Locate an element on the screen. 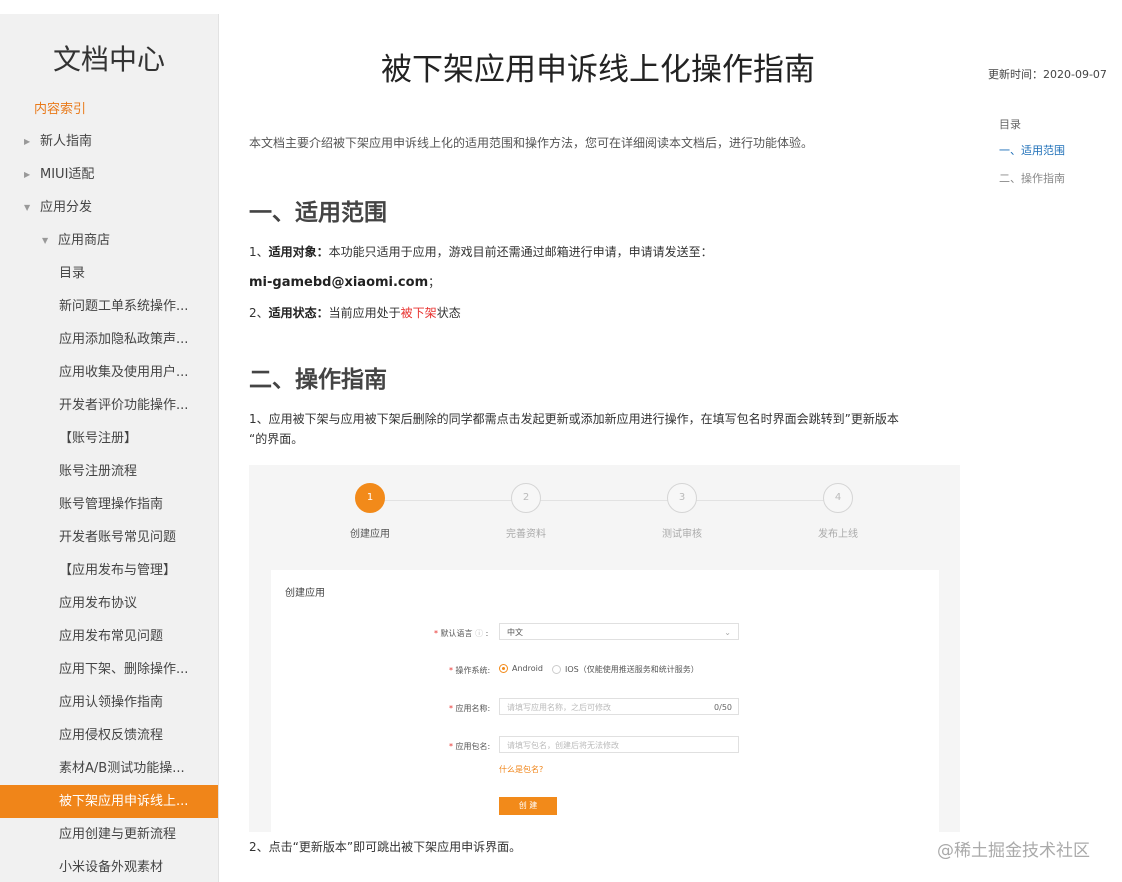 The width and height of the screenshot is (1122, 882). sidebar-item: 账号注册流程 is located at coordinates (109, 471).